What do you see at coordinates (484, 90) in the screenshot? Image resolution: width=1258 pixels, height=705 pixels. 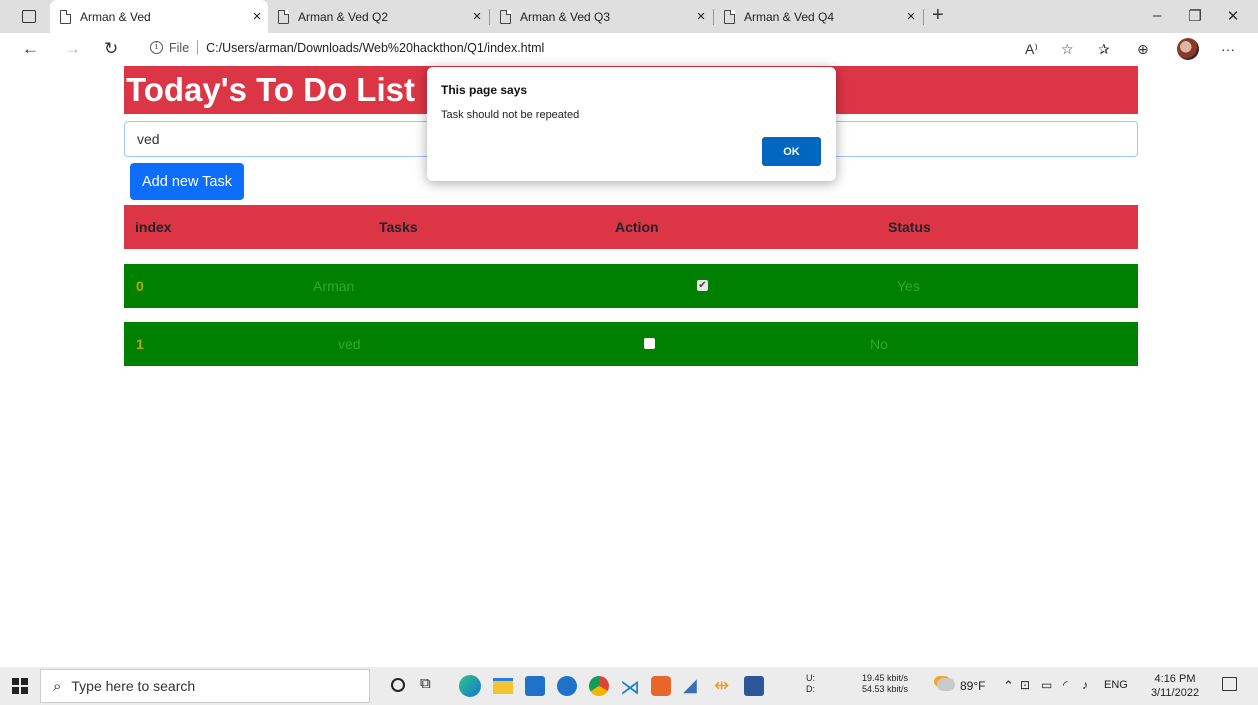 I see `dialog-title: This page says` at bounding box center [484, 90].